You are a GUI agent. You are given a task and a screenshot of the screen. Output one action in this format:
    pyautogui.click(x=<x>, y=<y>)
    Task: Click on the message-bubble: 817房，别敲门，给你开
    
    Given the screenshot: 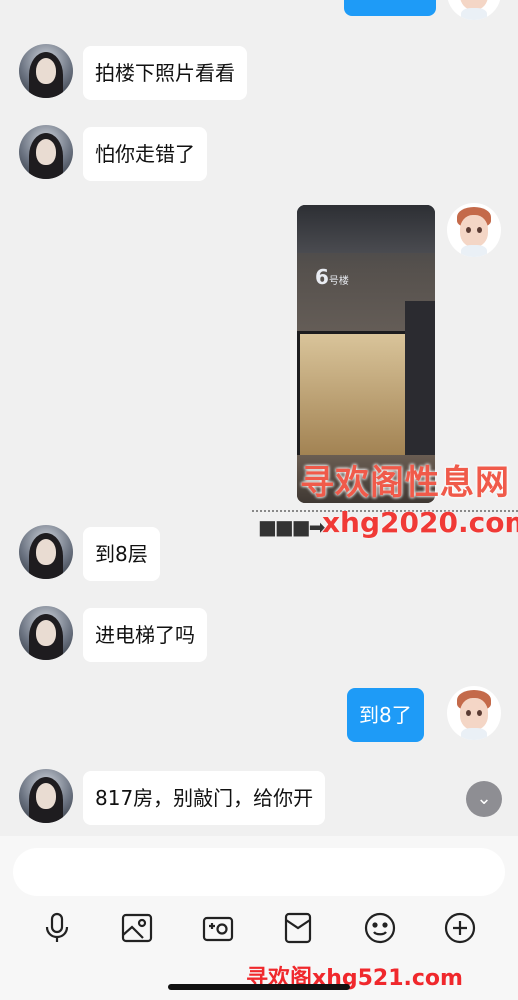 What is the action you would take?
    pyautogui.click(x=204, y=798)
    